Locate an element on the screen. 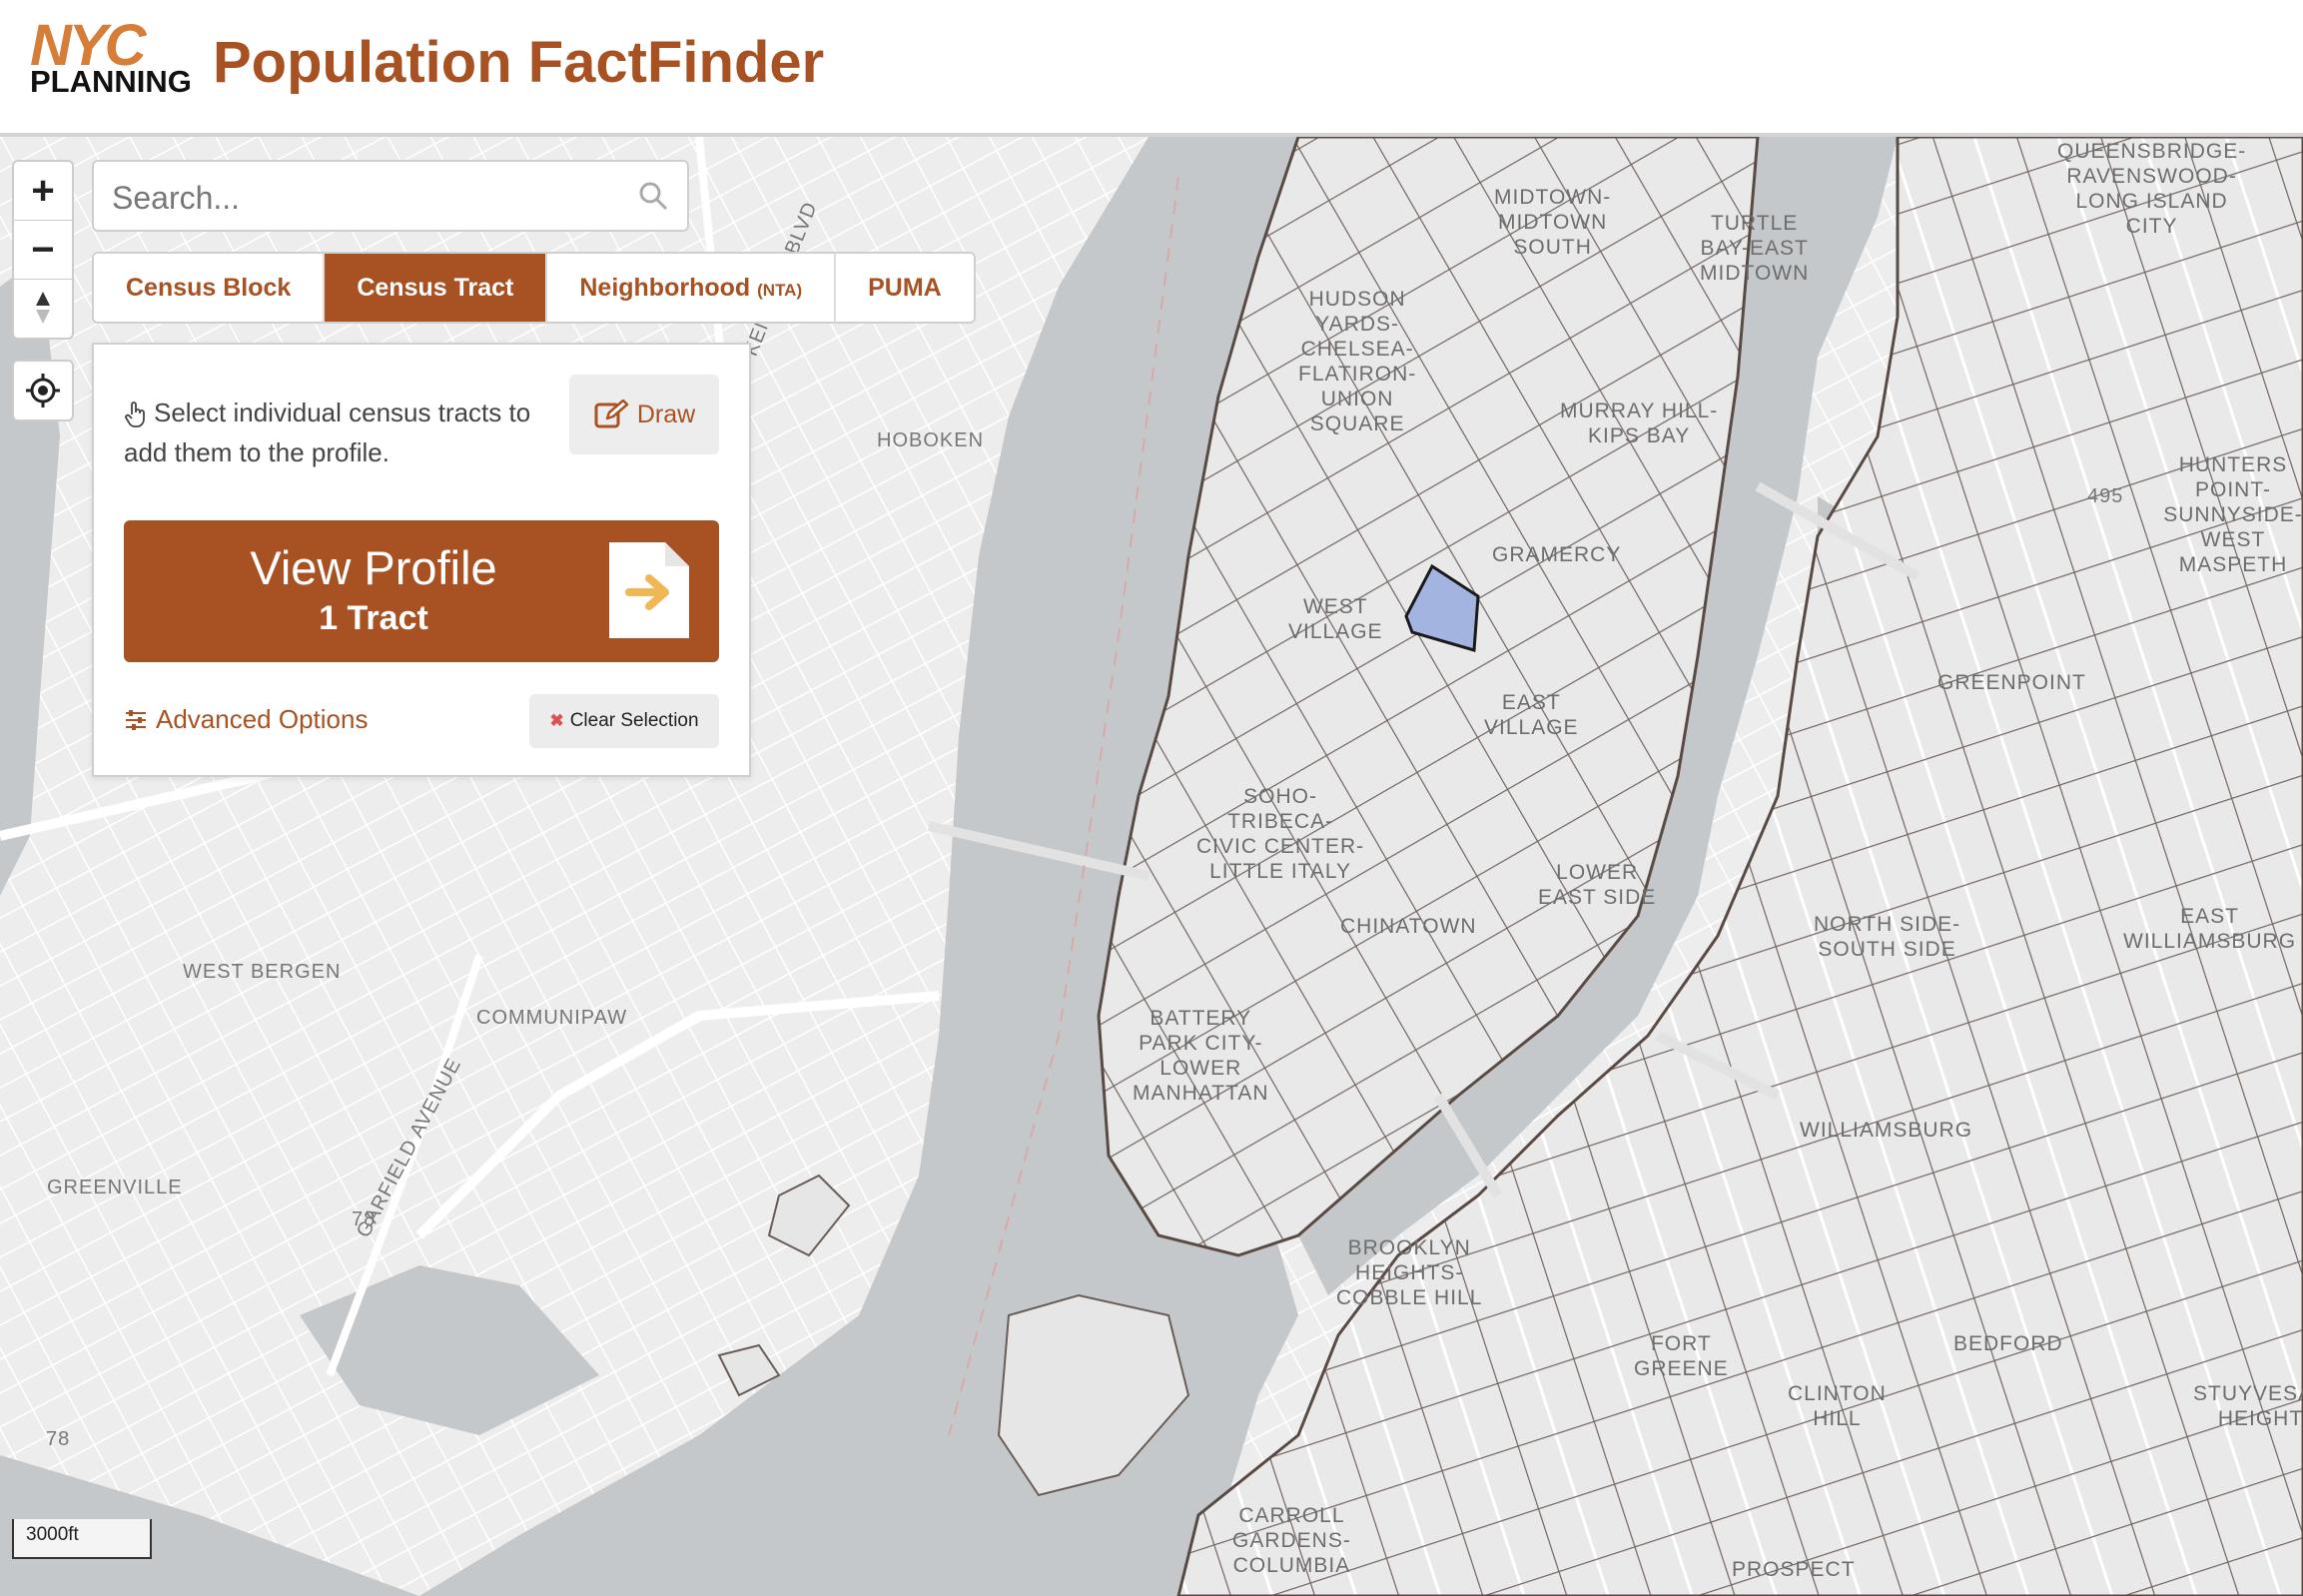 Image resolution: width=2303 pixels, height=1596 pixels. zoom-in-button: + is located at coordinates (43, 191).